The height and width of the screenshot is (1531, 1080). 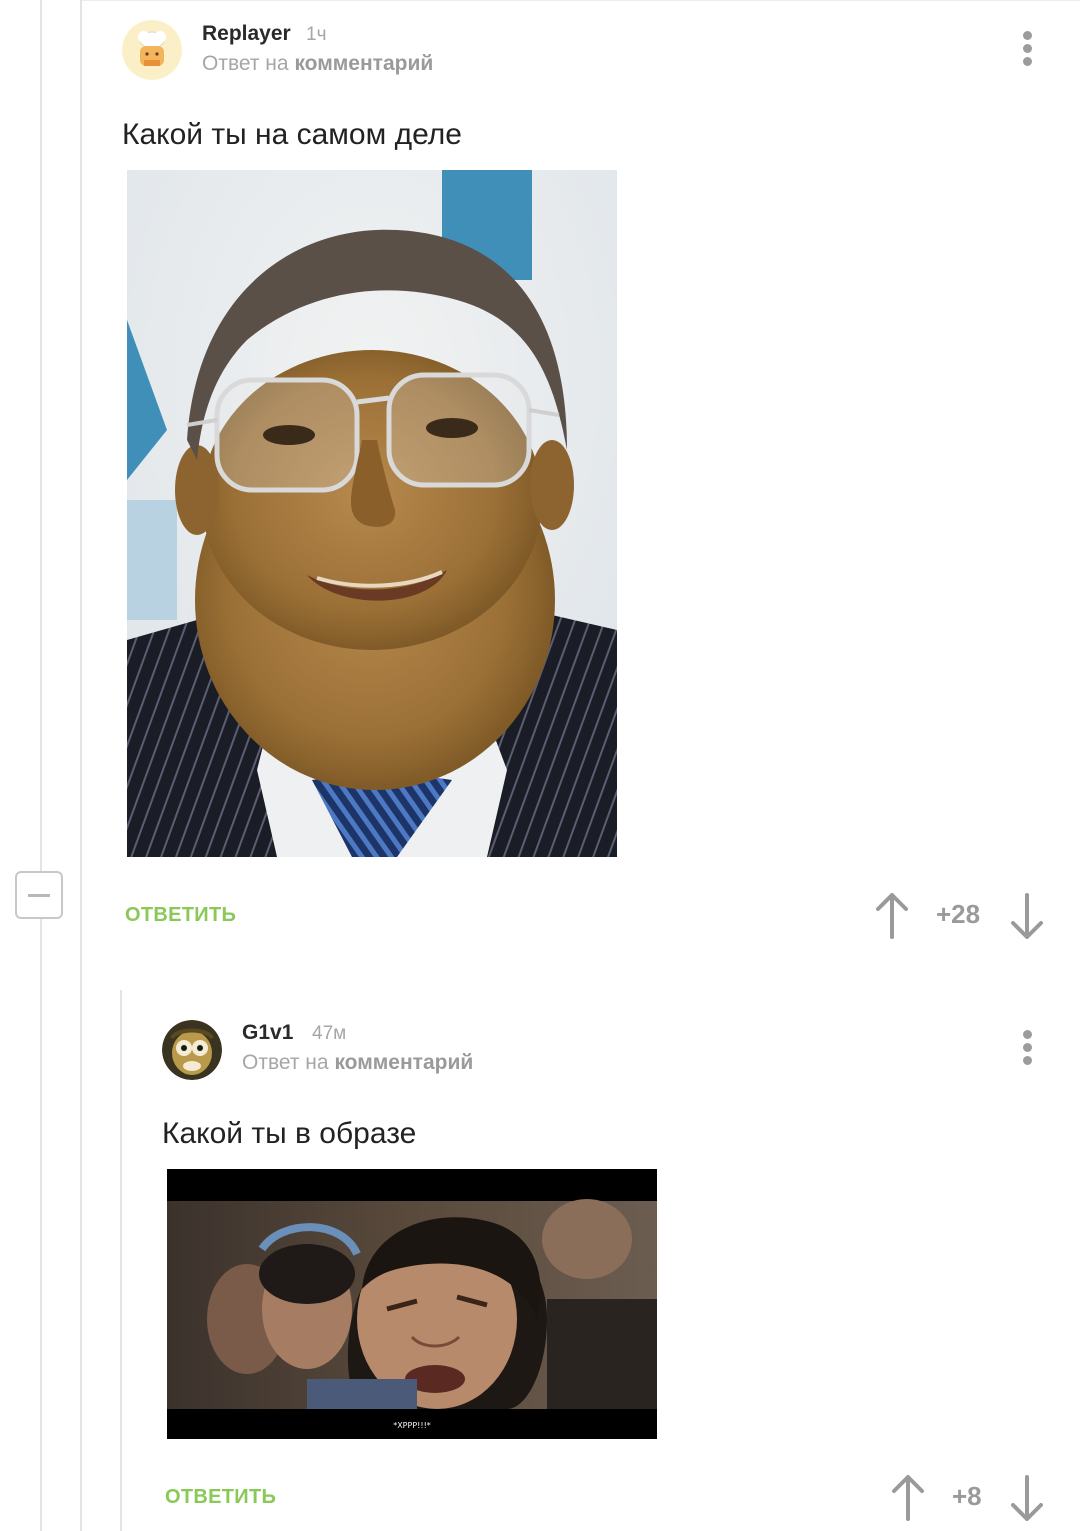 What do you see at coordinates (329, 1033) in the screenshot?
I see `comment-time: 47м` at bounding box center [329, 1033].